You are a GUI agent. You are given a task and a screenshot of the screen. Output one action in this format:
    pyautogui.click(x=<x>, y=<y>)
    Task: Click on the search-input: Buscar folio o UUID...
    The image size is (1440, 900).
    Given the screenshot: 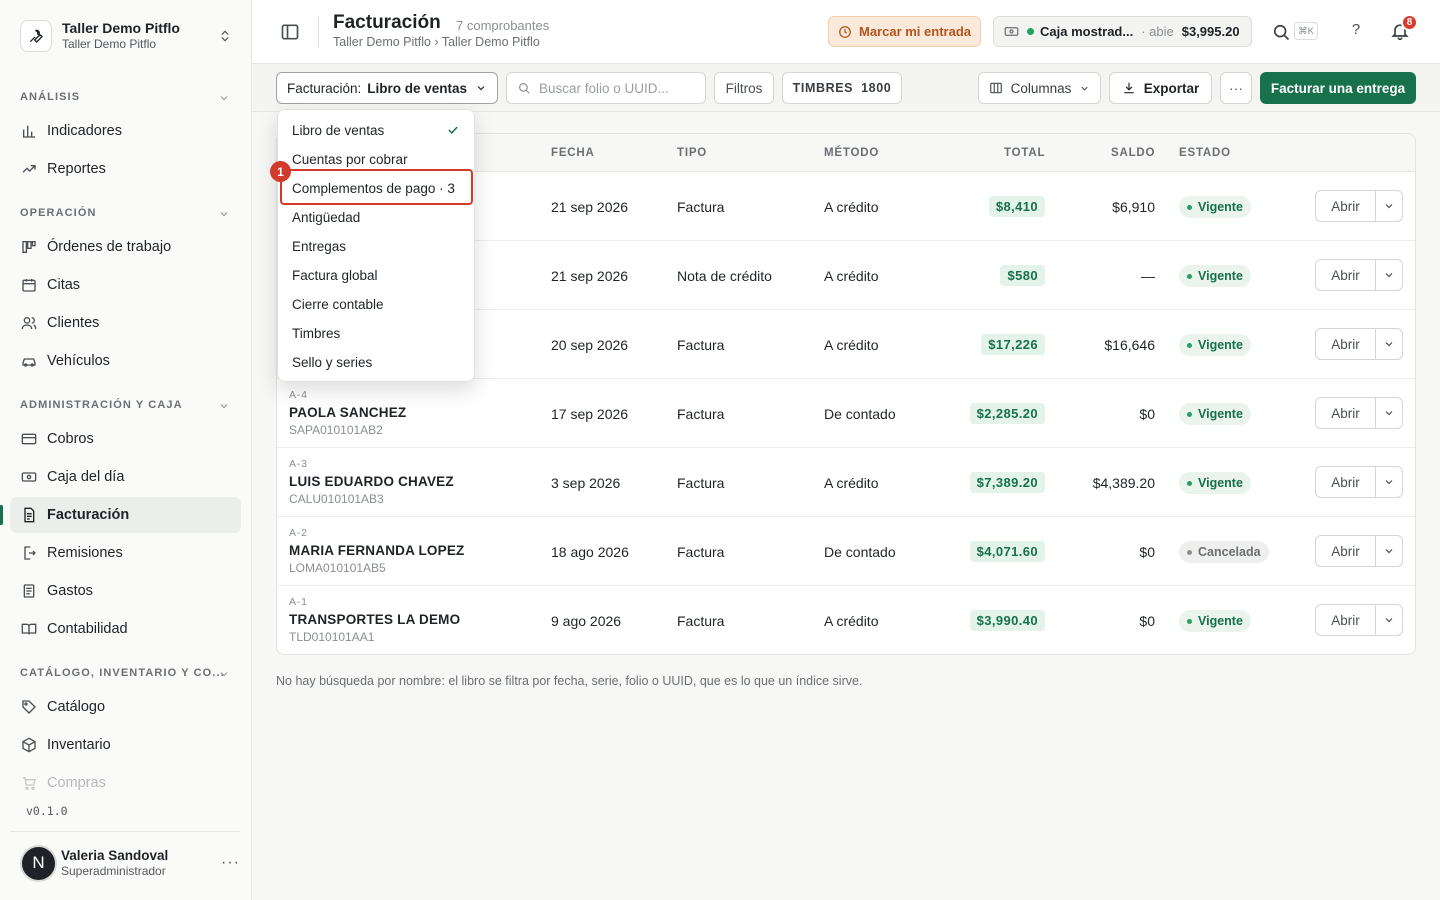 What is the action you would take?
    pyautogui.click(x=606, y=88)
    